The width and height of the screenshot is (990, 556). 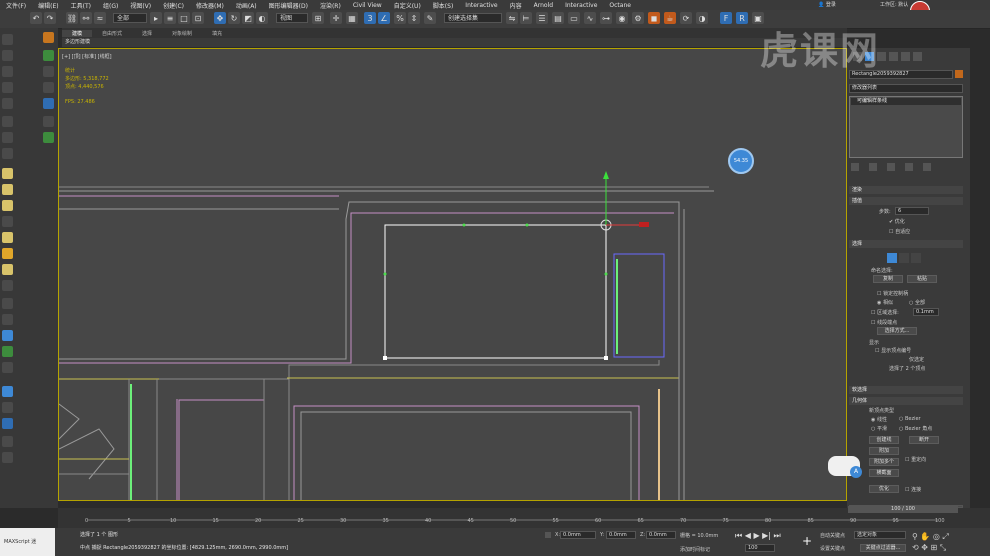 I want to click on menu-views: 视图(V), so click(x=140, y=5).